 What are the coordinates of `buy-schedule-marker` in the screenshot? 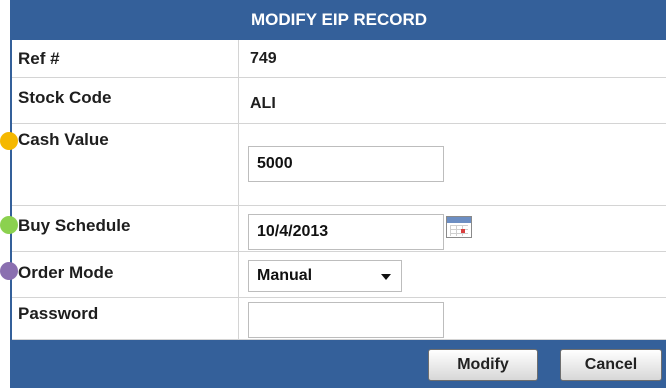 It's located at (9, 225).